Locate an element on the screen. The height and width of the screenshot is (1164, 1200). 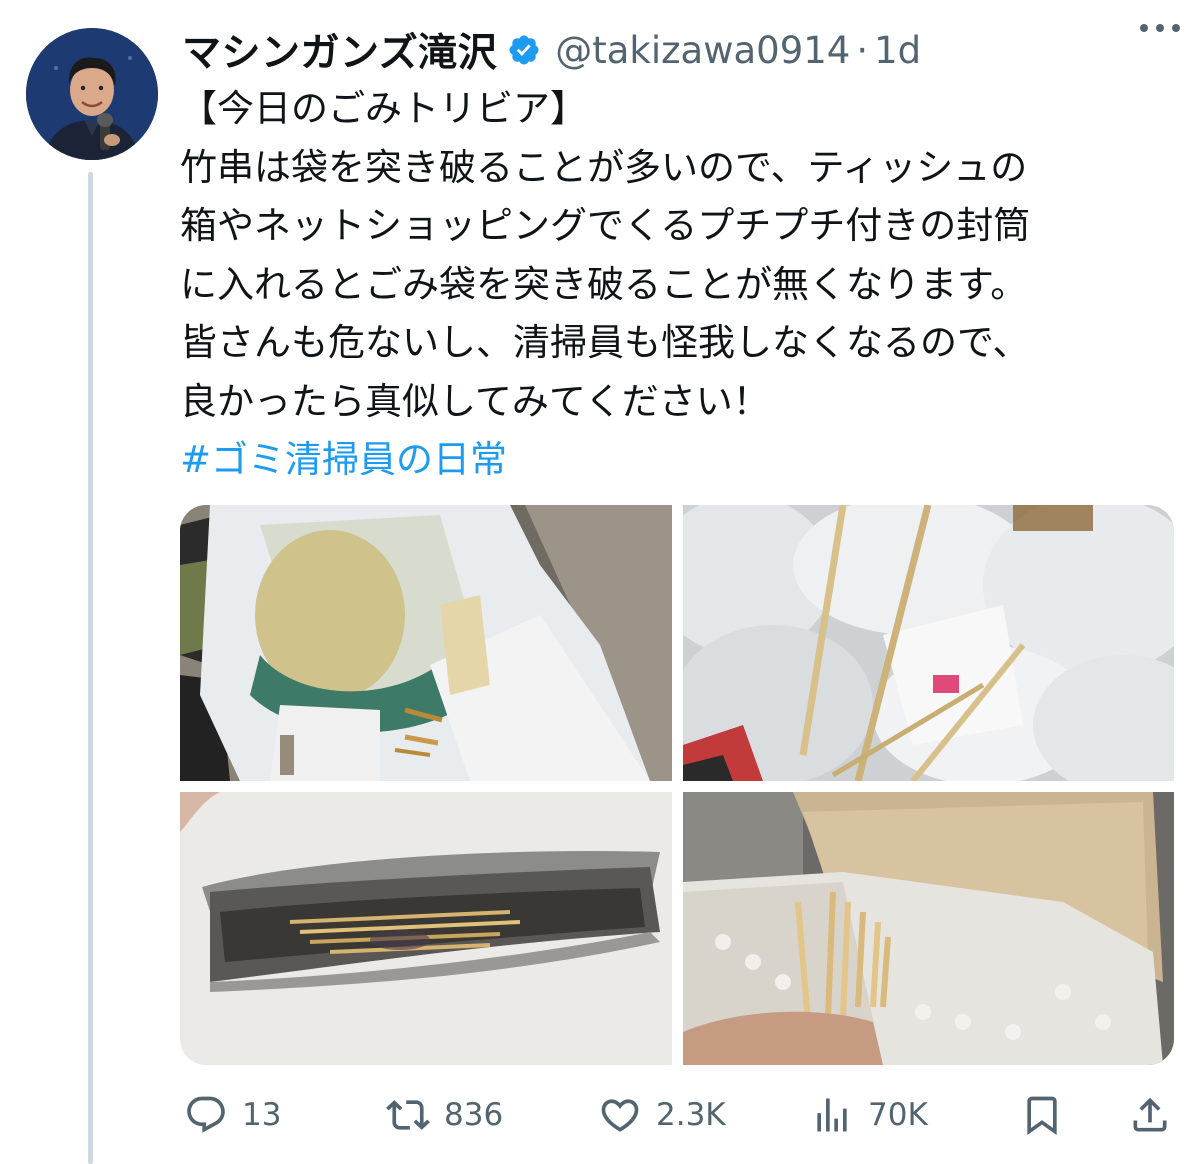
avatar-photo is located at coordinates (92, 94).